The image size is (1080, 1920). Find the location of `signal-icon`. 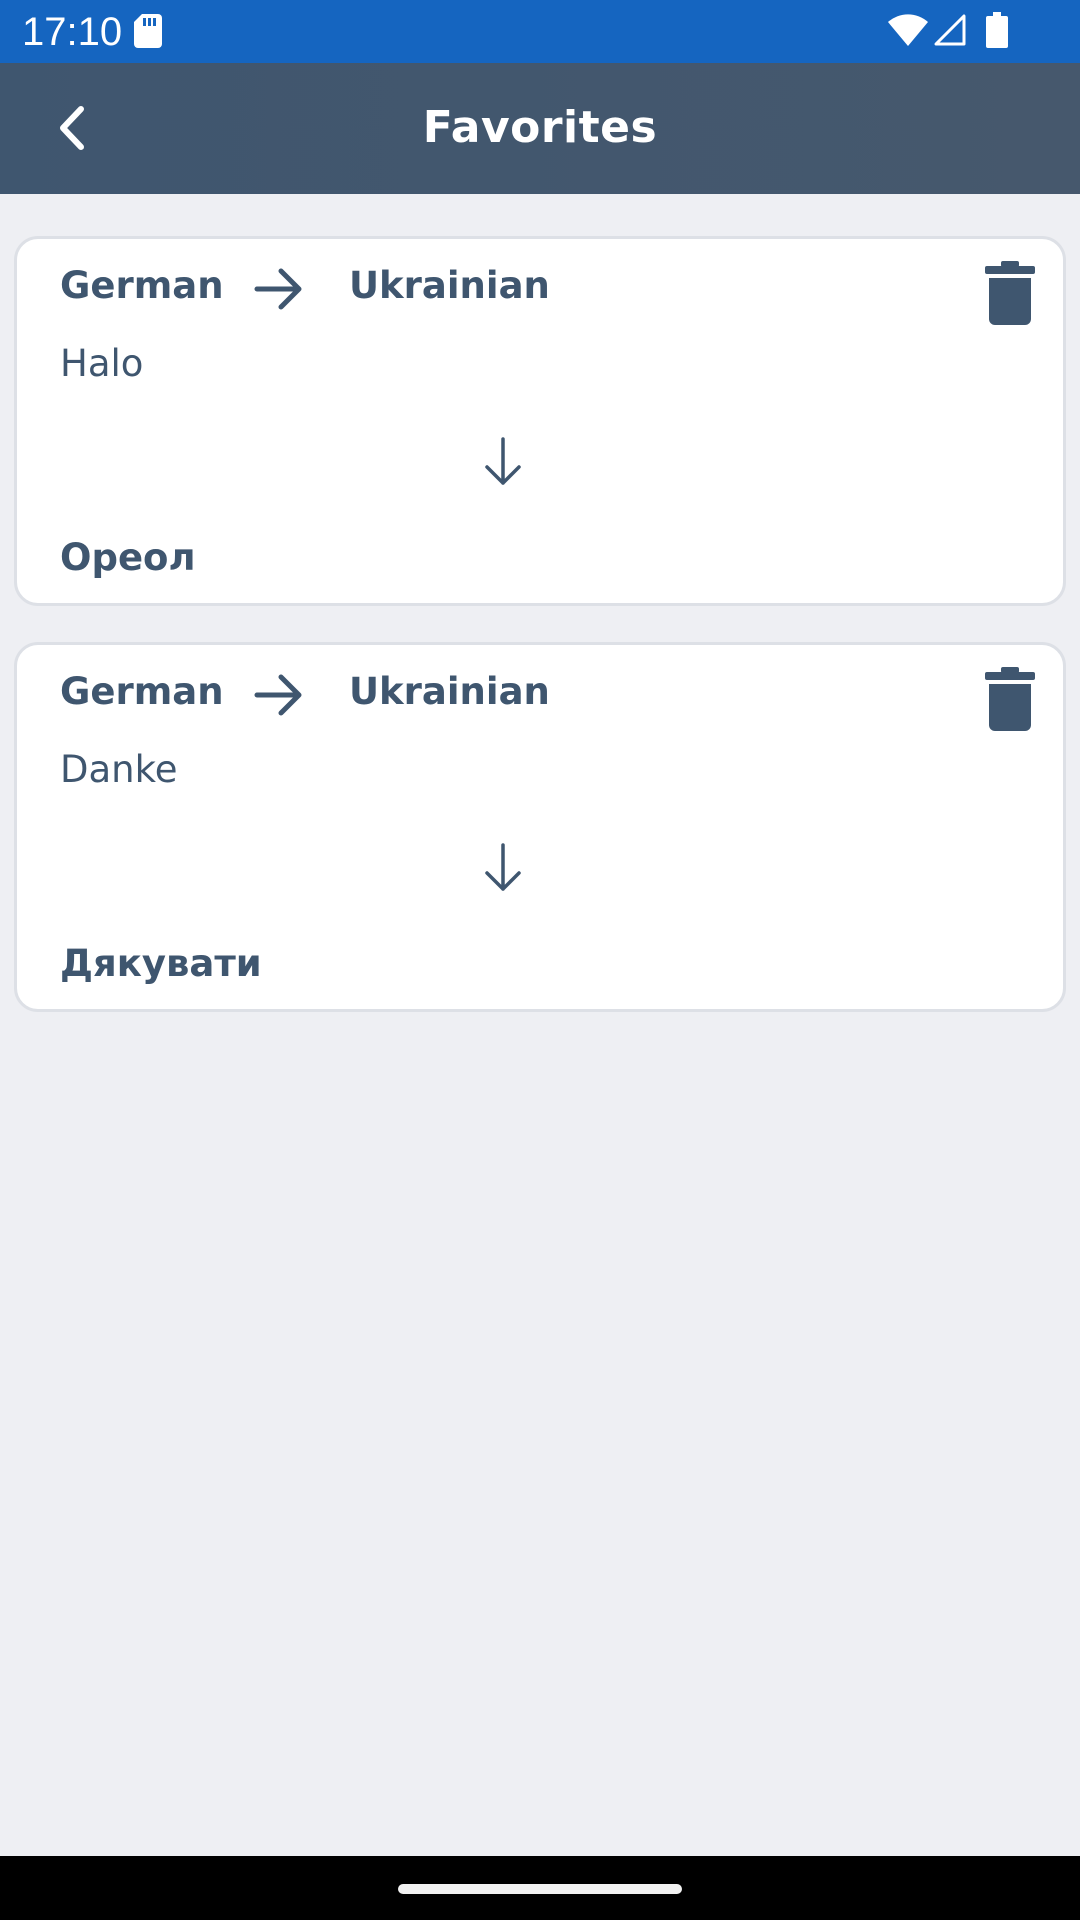

signal-icon is located at coordinates (950, 30).